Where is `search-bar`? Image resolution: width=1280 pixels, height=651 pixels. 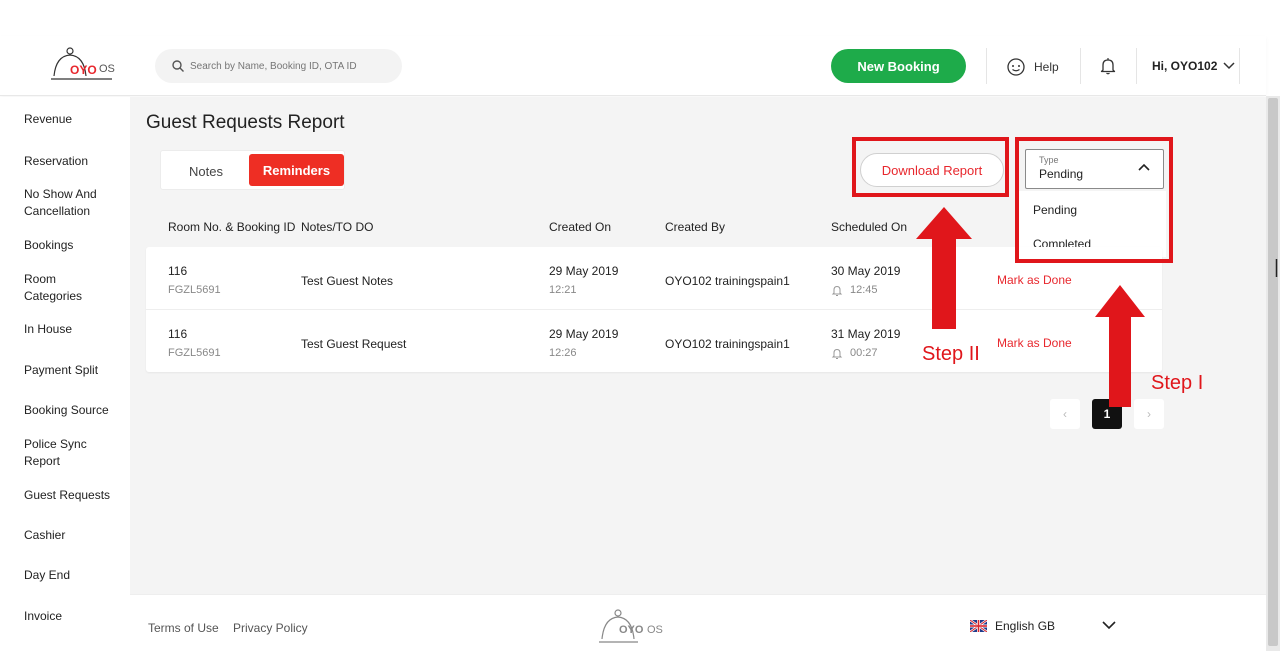
search-bar is located at coordinates (278, 66).